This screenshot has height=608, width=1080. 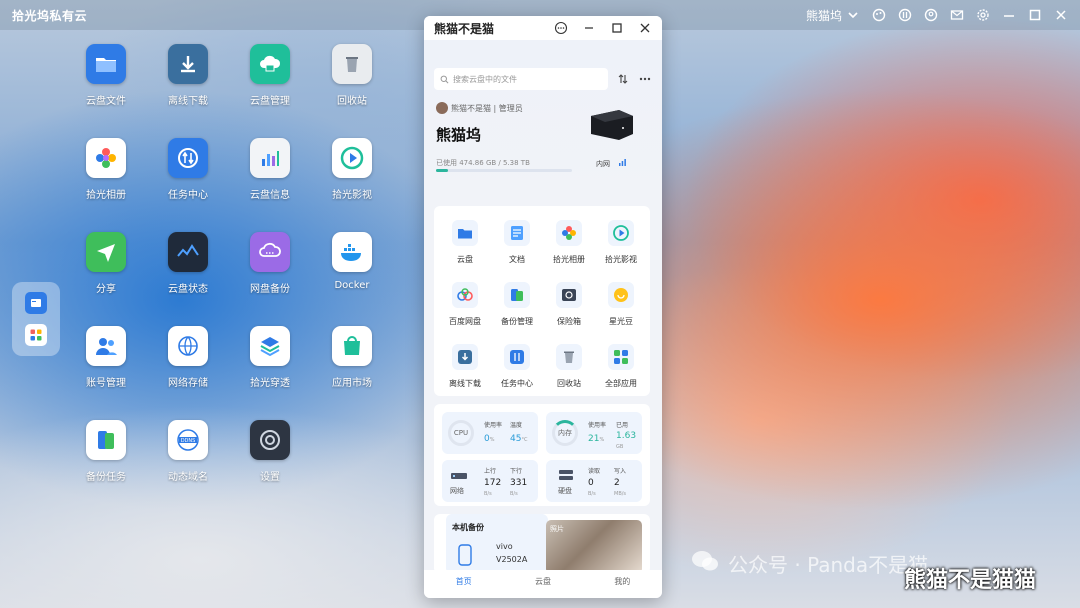 What do you see at coordinates (493, 487) in the screenshot?
I see `upload-value: 172 B/s` at bounding box center [493, 487].